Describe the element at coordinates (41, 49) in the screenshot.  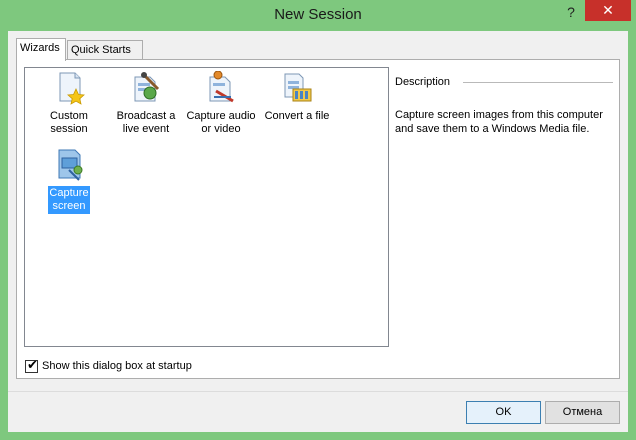
I see `tab-wizards: Wizards` at that location.